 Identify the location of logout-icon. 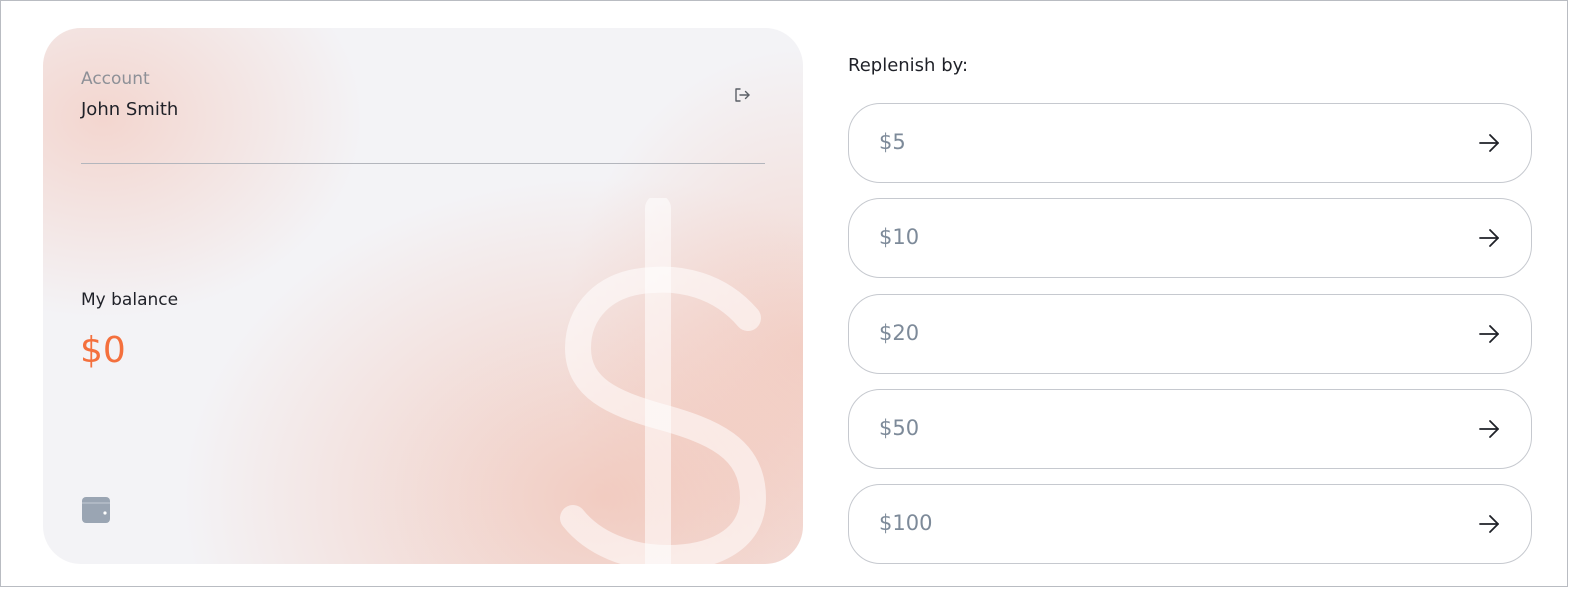
(742, 95).